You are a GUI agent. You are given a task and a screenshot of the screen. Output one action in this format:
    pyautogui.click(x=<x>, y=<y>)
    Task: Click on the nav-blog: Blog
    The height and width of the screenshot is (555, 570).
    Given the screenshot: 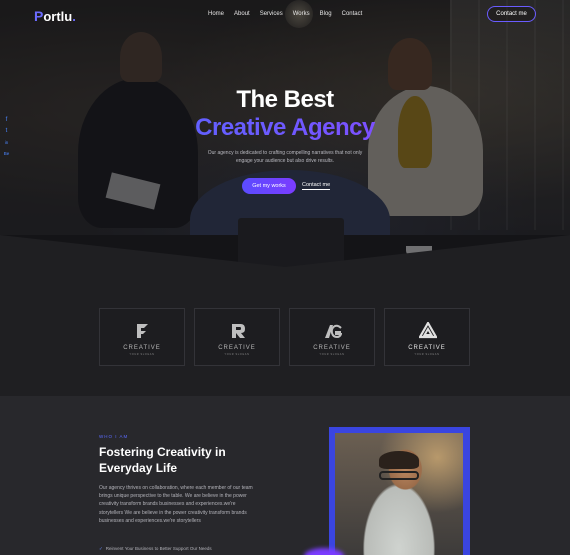 What is the action you would take?
    pyautogui.click(x=326, y=14)
    